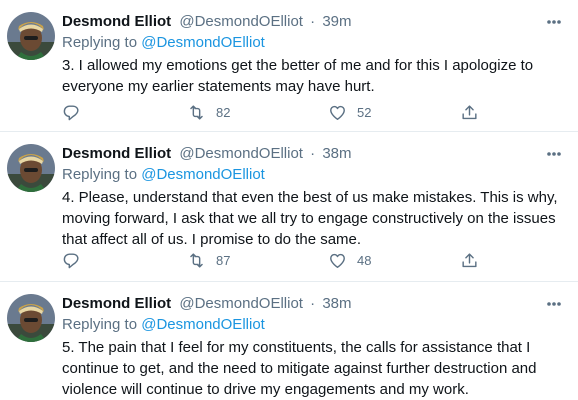 The height and width of the screenshot is (400, 578). Describe the element at coordinates (208, 260) in the screenshot. I see `retweet-button: 87` at that location.